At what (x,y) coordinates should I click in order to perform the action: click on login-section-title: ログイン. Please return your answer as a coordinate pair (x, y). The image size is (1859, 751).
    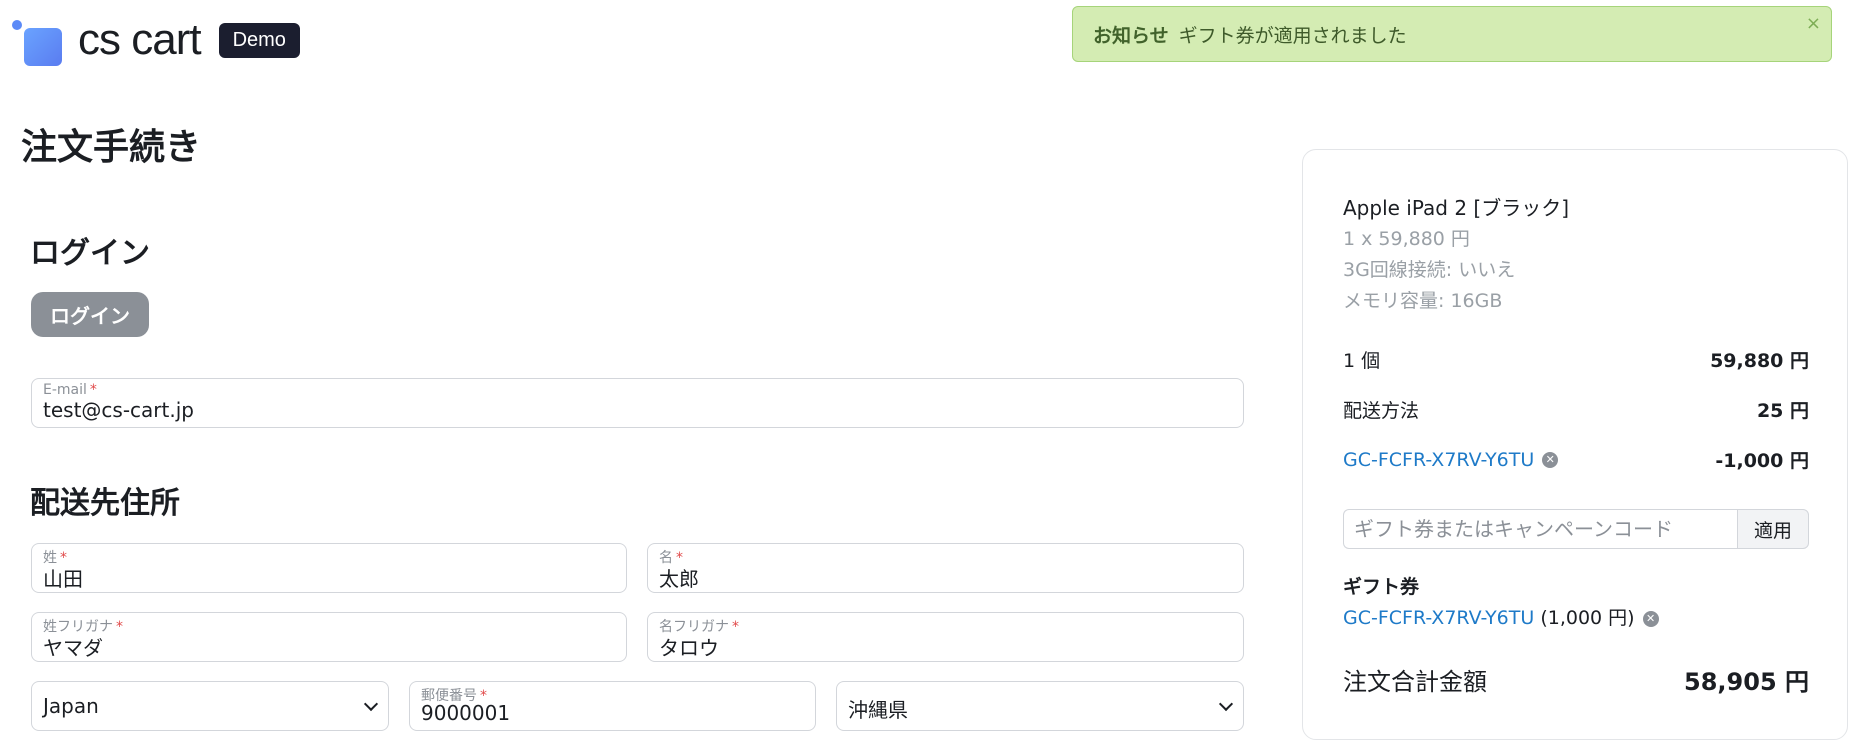
    Looking at the image, I should click on (90, 253).